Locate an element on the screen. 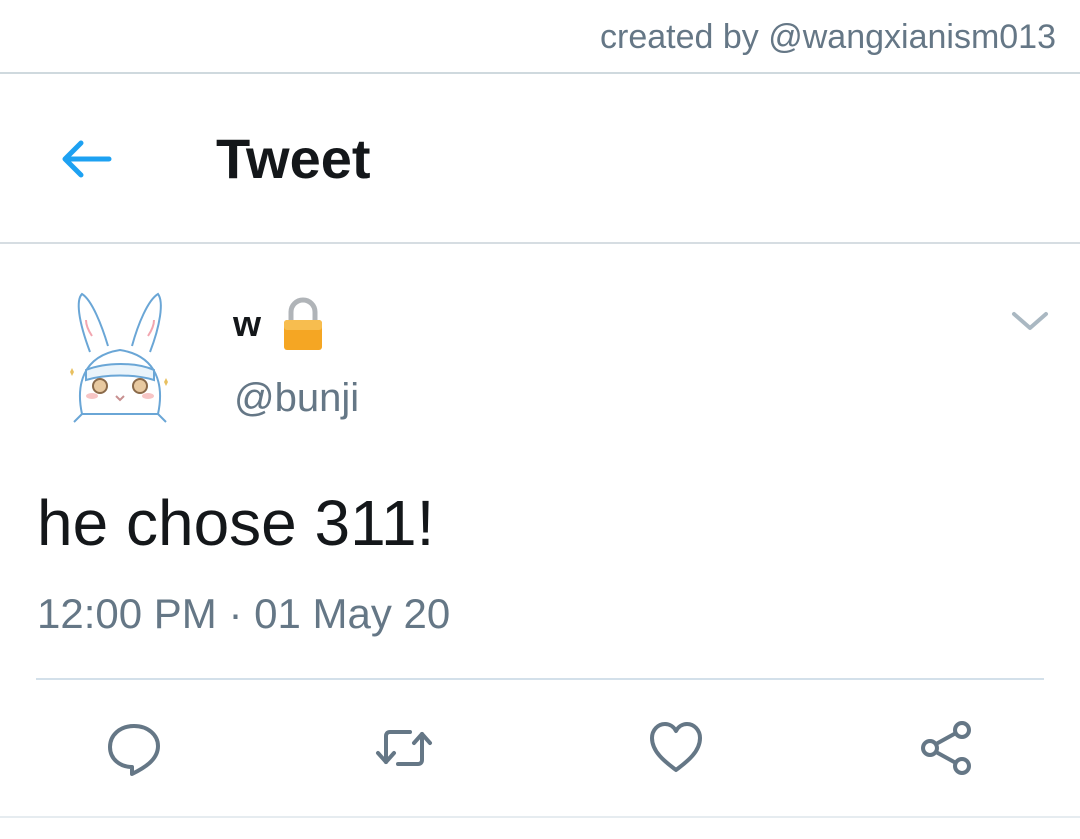 Image resolution: width=1080 pixels, height=839 pixels. share-button is located at coordinates (946, 748).